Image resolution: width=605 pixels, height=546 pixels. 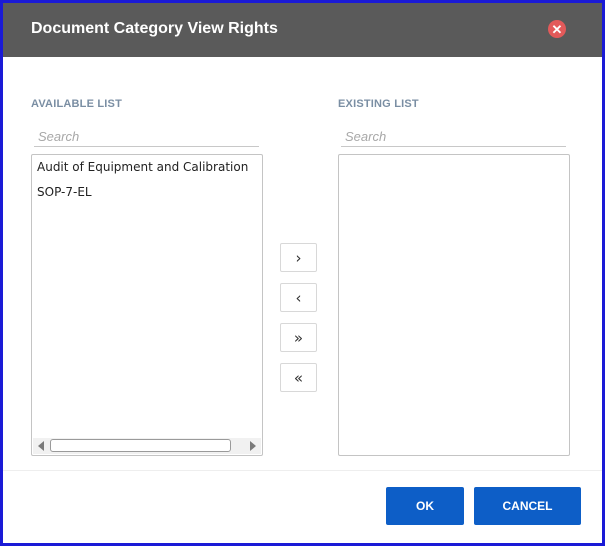 I want to click on move-left-button: ‹, so click(x=298, y=297).